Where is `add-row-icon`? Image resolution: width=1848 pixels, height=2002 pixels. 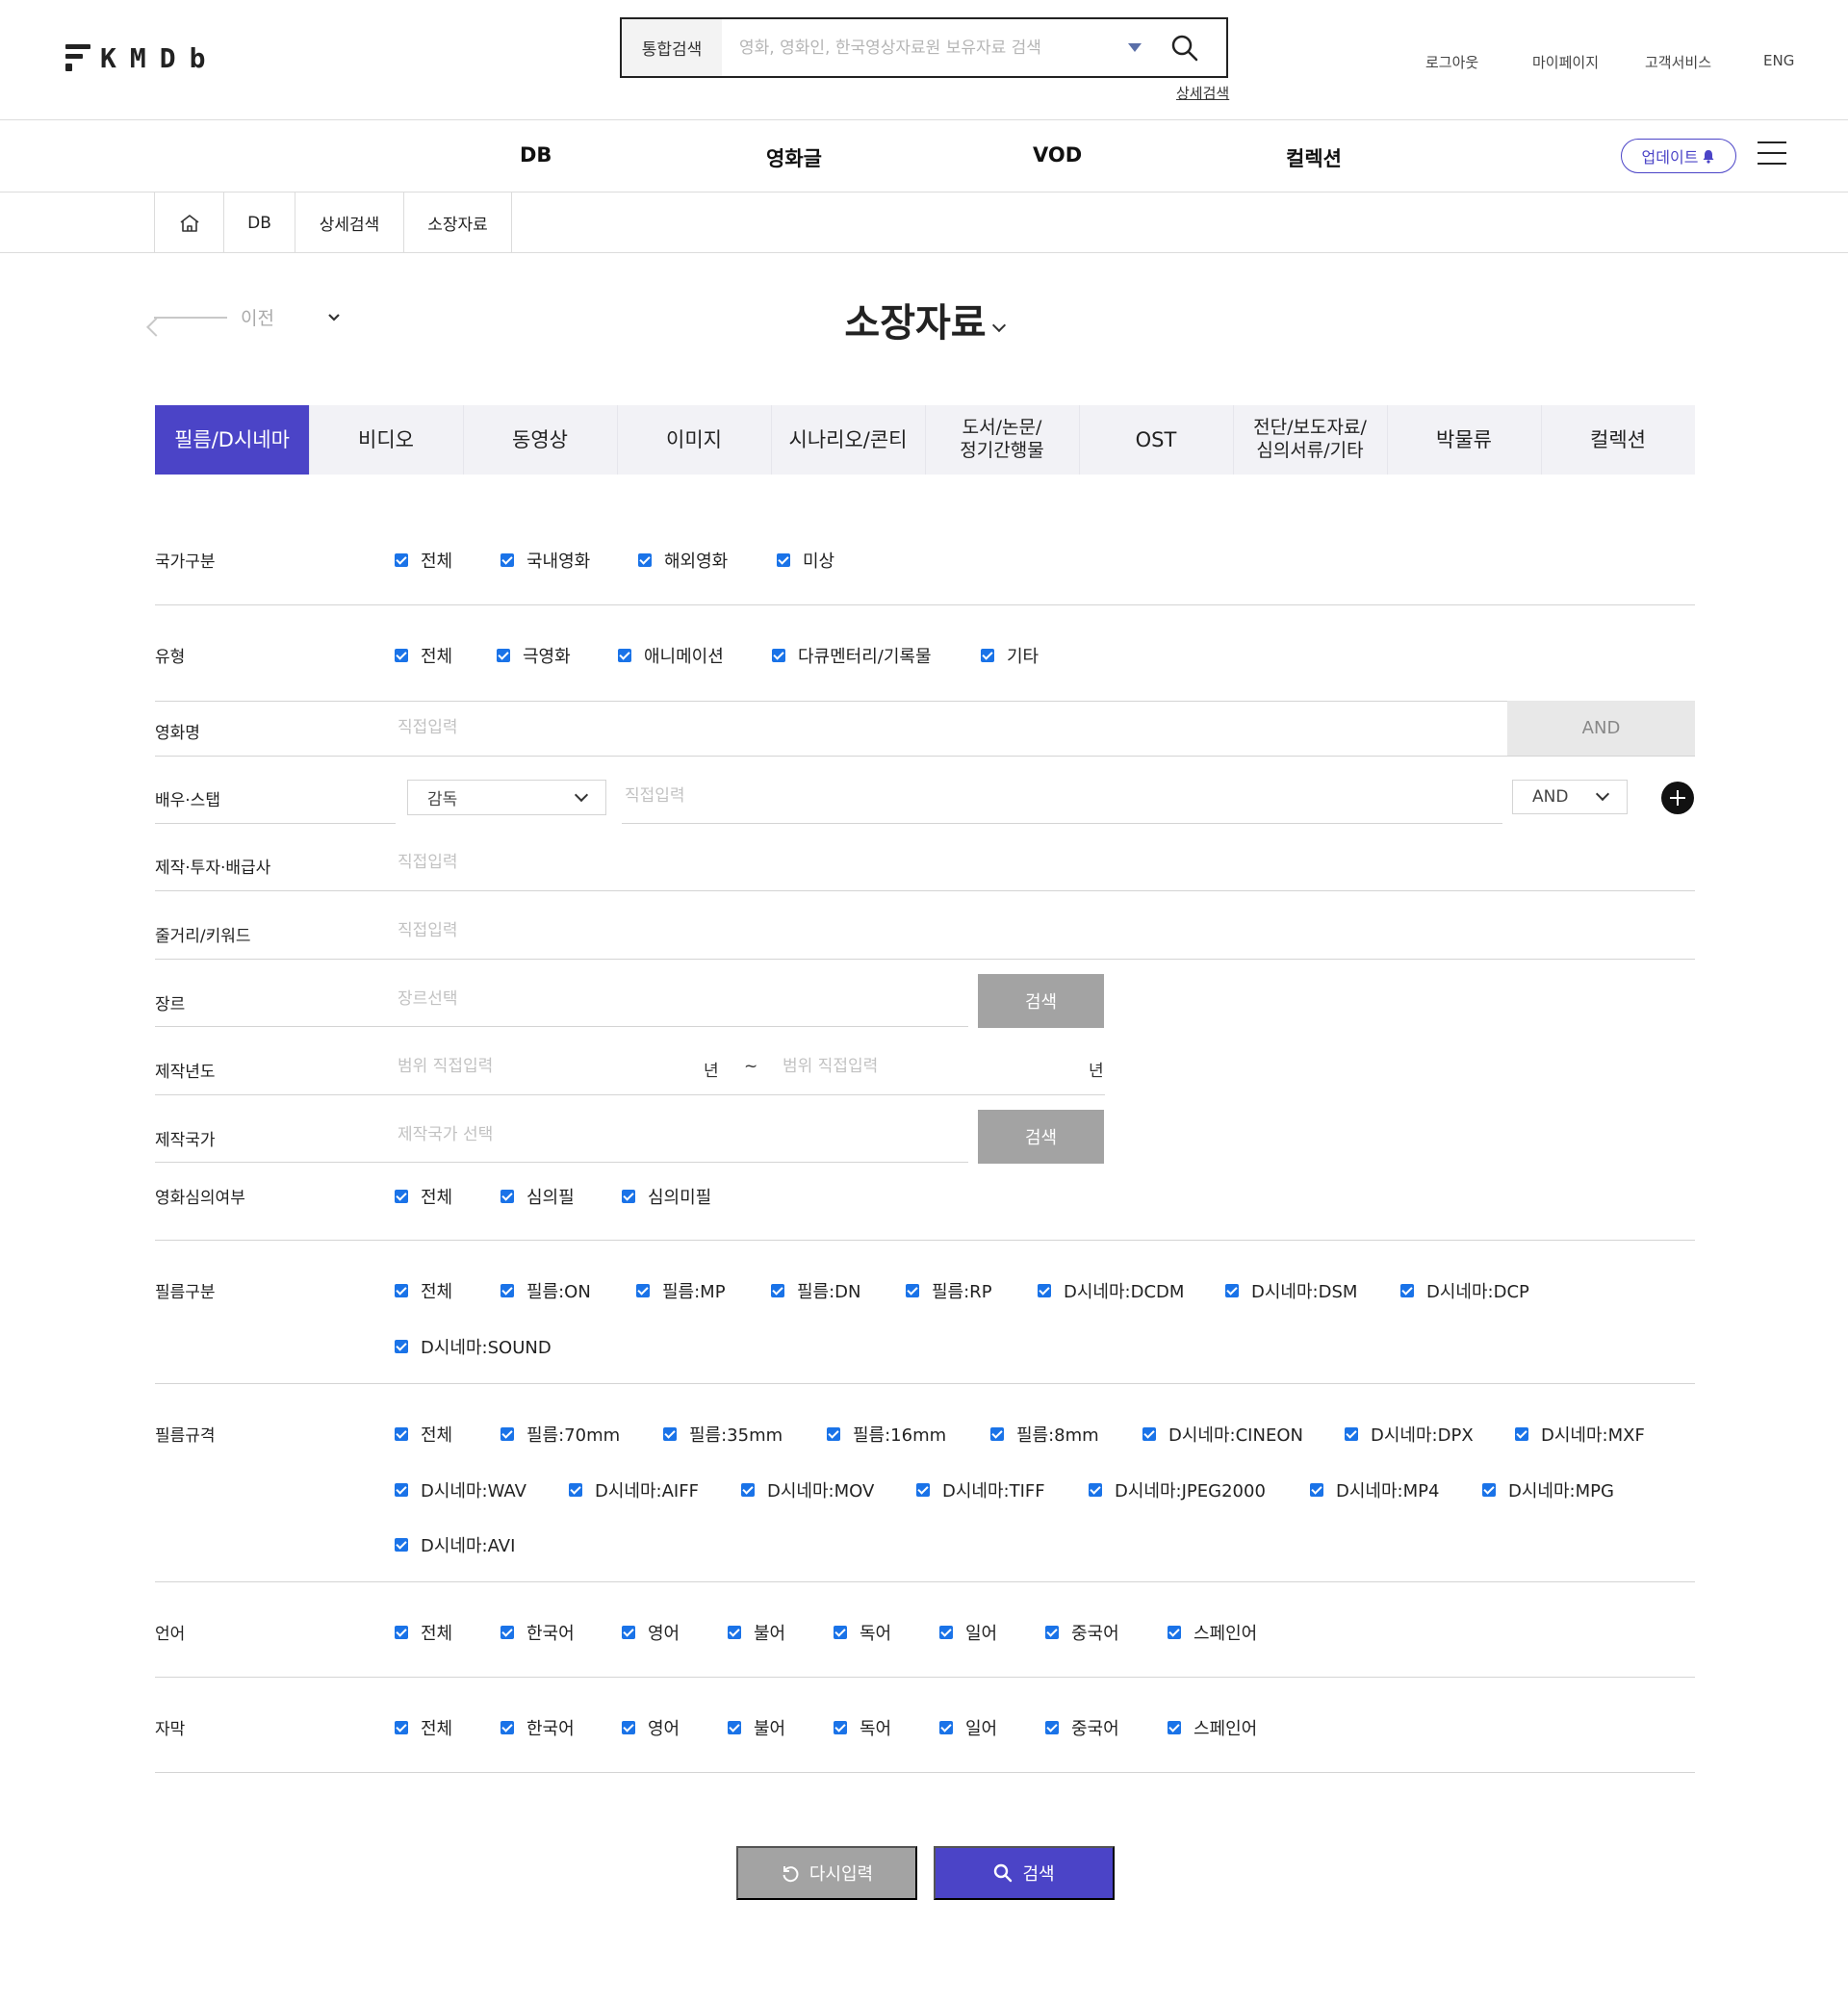 add-row-icon is located at coordinates (1677, 798).